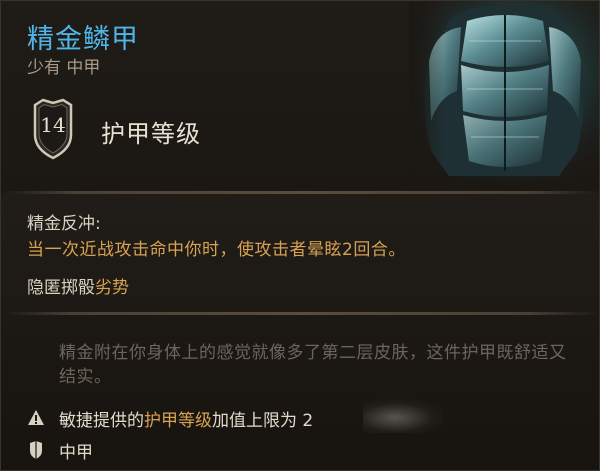  I want to click on item-rarity-type: 少有 中甲, so click(64, 68).